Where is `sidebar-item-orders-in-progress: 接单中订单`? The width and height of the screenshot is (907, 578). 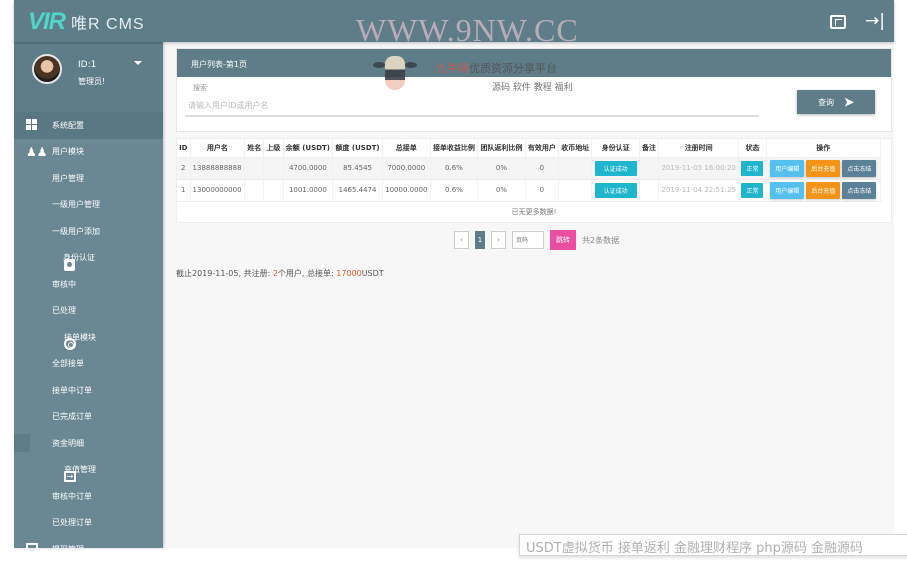 sidebar-item-orders-in-progress: 接单中订单 is located at coordinates (88, 390).